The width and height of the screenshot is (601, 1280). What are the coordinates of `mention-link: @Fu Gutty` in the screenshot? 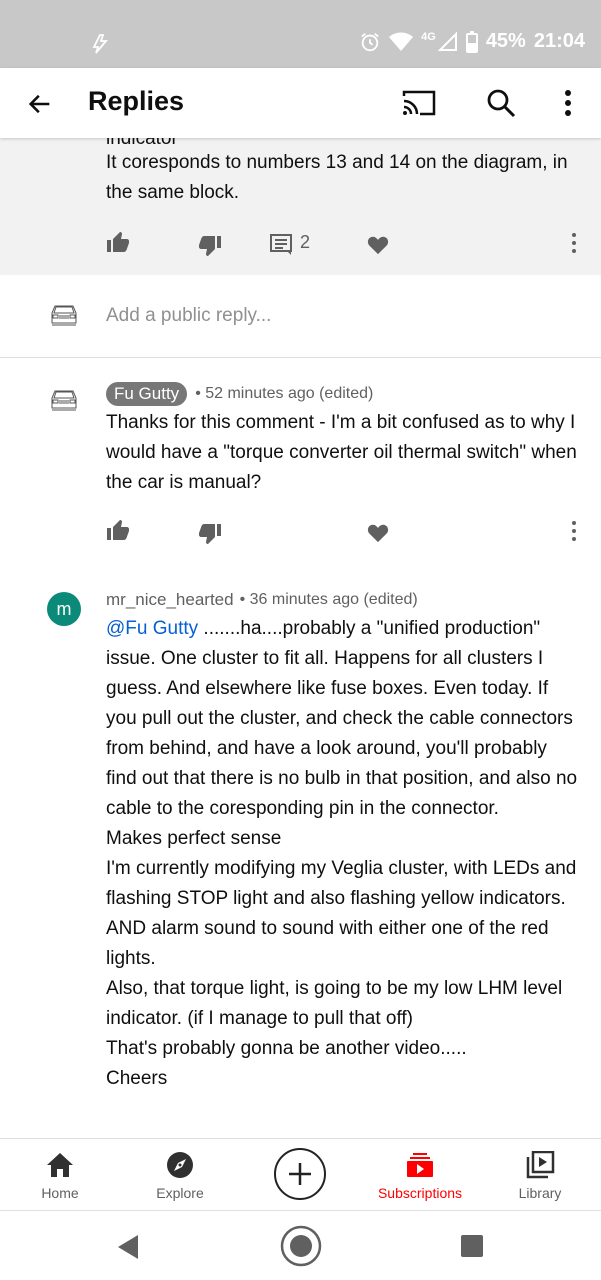 It's located at (152, 628).